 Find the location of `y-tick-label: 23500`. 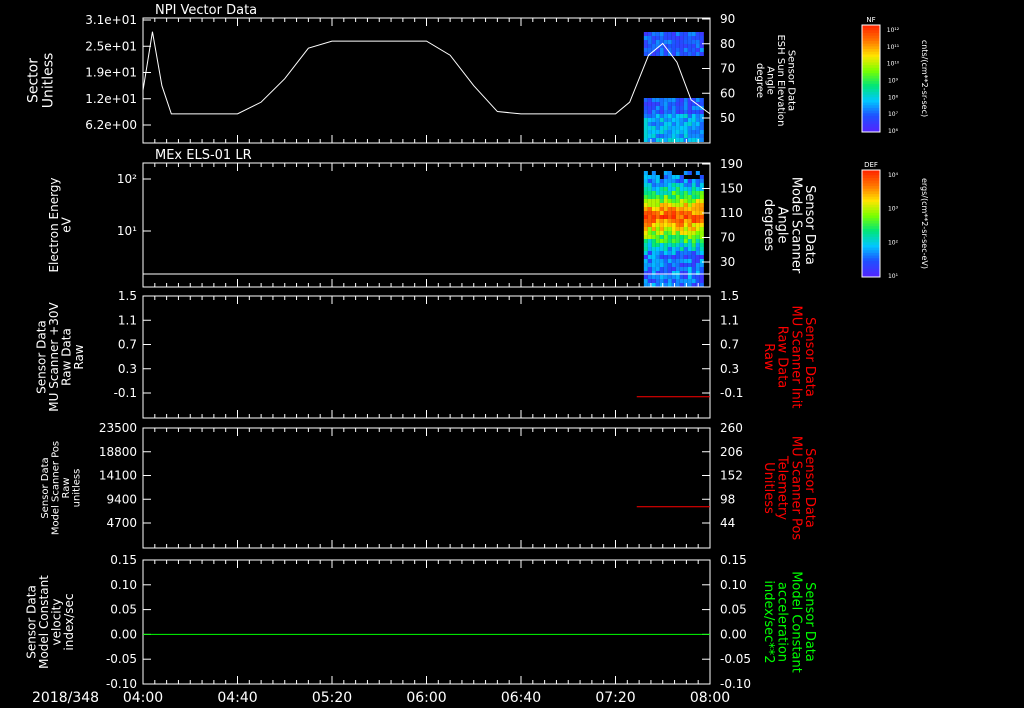

y-tick-label: 23500 is located at coordinates (118, 428).